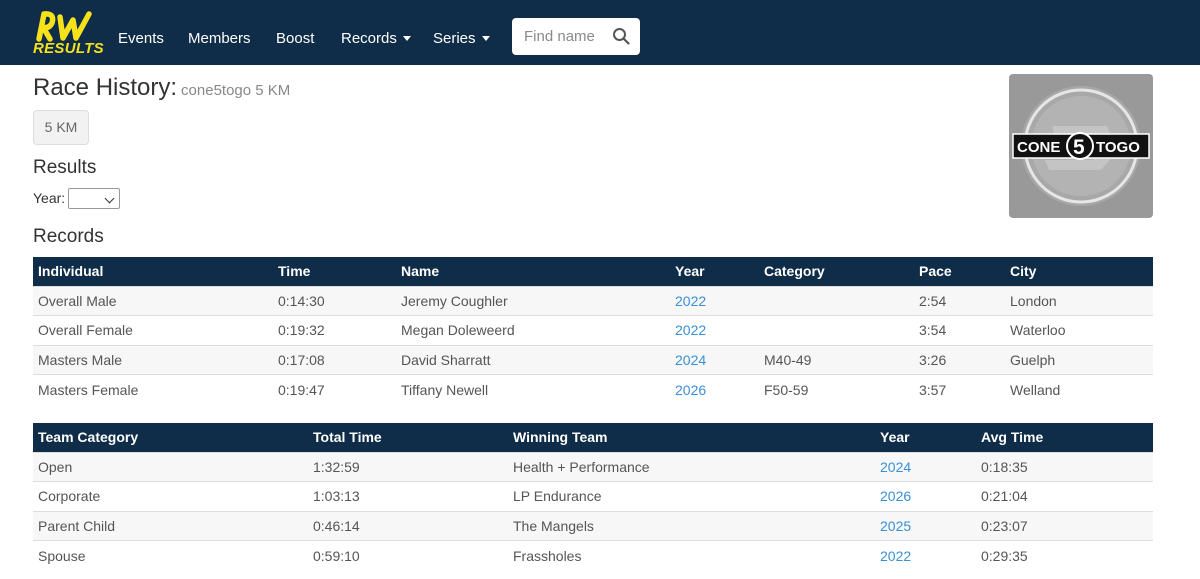 The image size is (1200, 579). Describe the element at coordinates (1064, 555) in the screenshot. I see `team-avg-time: 0:29:35` at that location.